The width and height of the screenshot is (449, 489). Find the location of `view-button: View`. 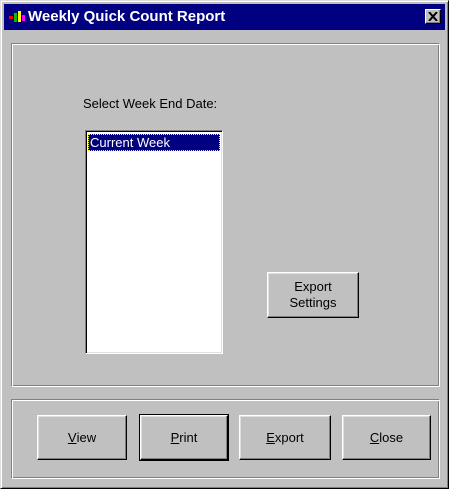

view-button: View is located at coordinates (82, 437).